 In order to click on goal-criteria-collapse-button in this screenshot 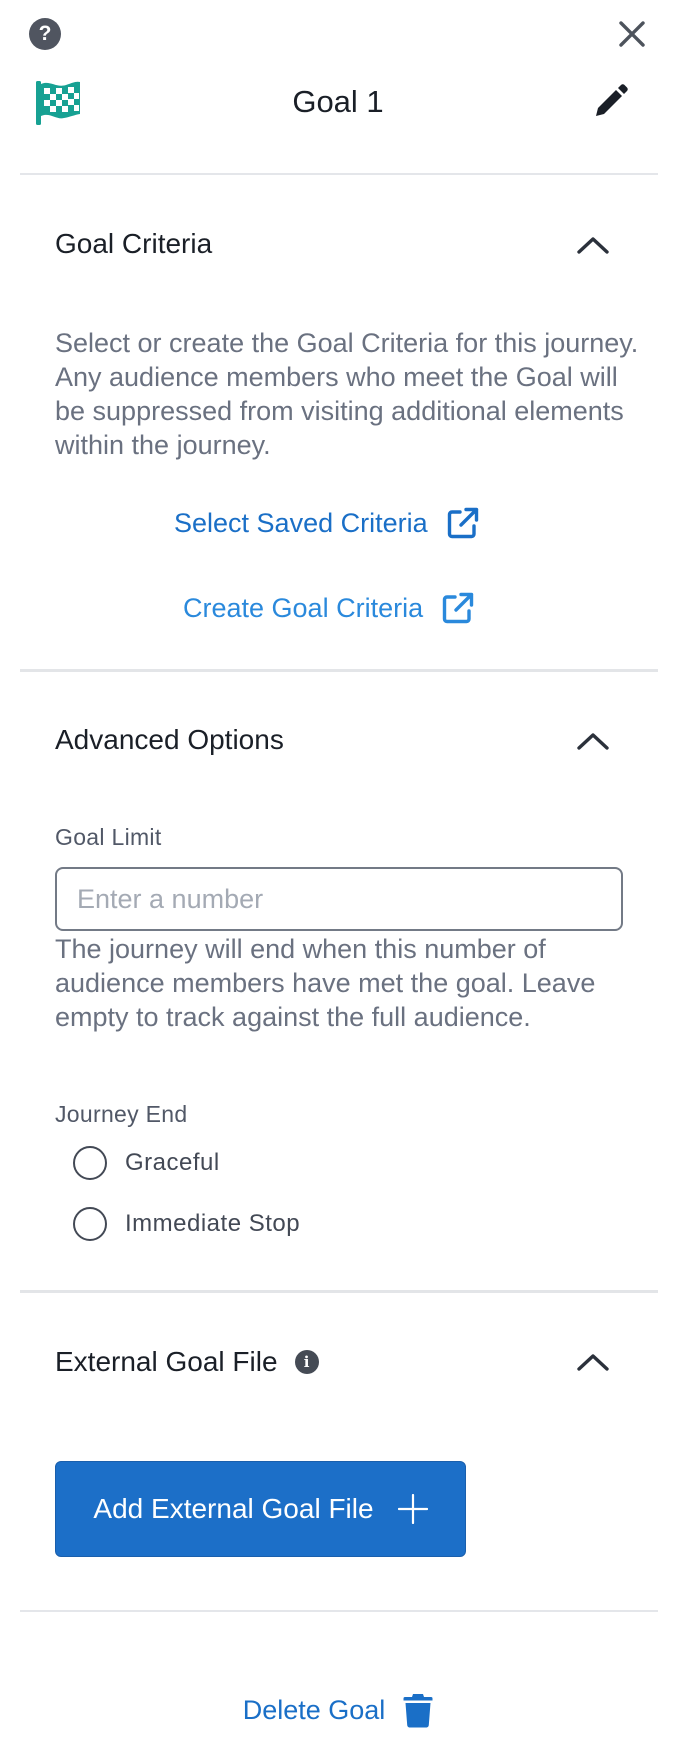, I will do `click(593, 245)`.